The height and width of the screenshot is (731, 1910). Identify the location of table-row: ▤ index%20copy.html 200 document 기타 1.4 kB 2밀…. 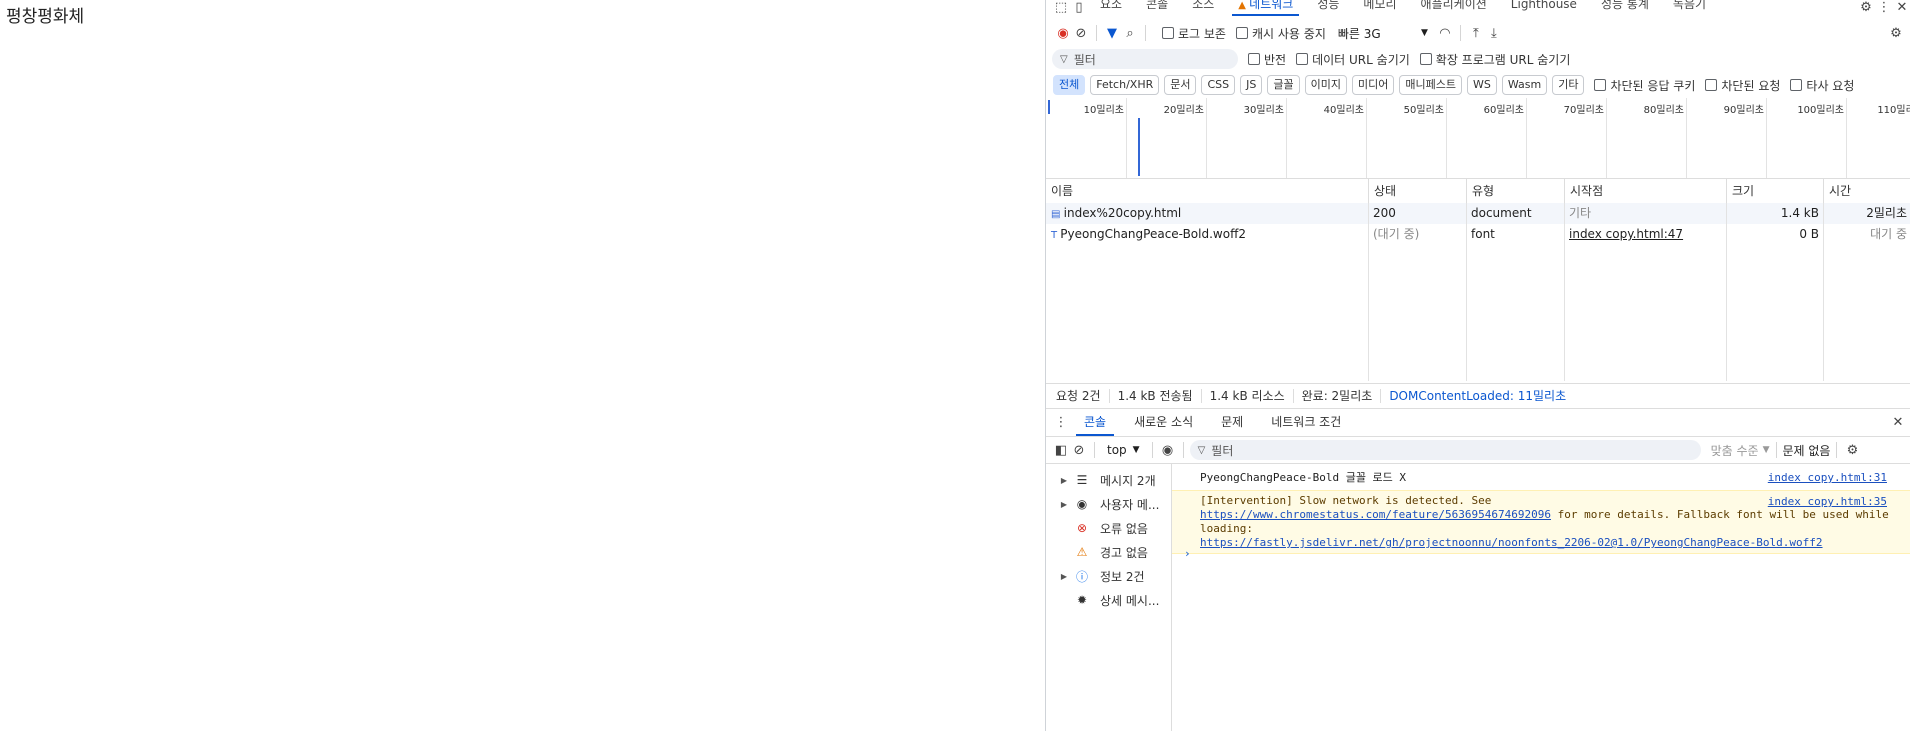
(1478, 213).